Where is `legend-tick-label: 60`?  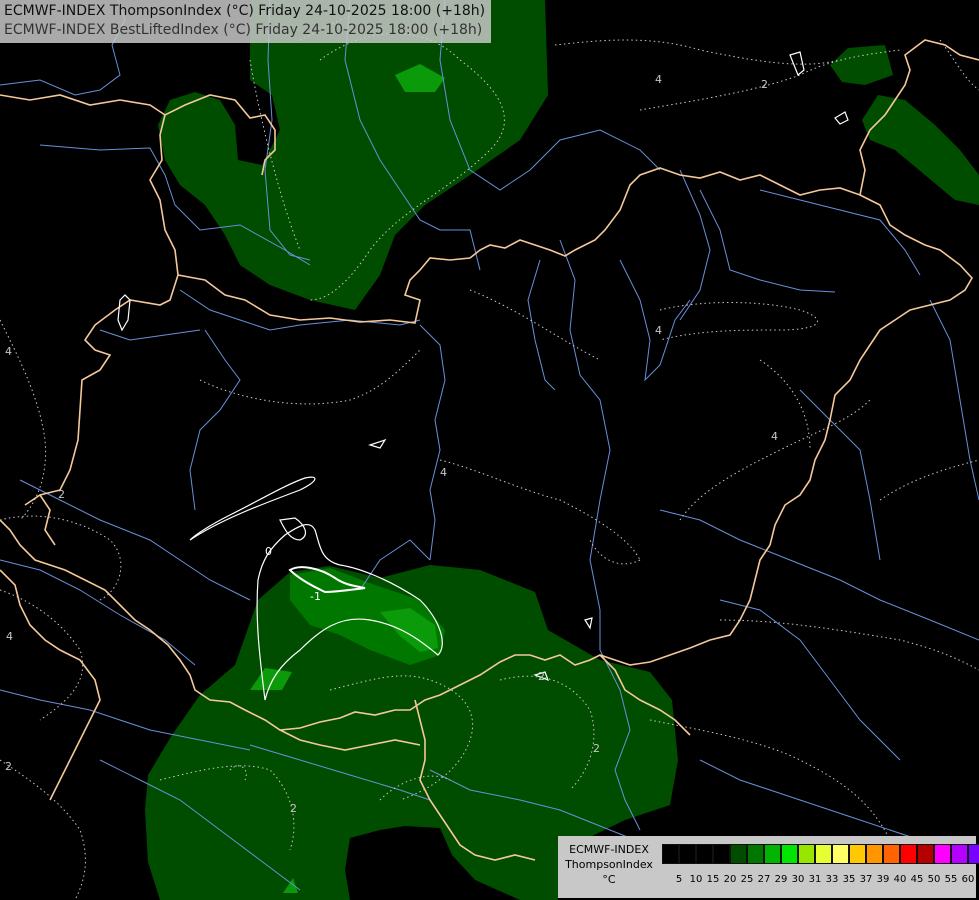 legend-tick-label: 60 is located at coordinates (968, 879).